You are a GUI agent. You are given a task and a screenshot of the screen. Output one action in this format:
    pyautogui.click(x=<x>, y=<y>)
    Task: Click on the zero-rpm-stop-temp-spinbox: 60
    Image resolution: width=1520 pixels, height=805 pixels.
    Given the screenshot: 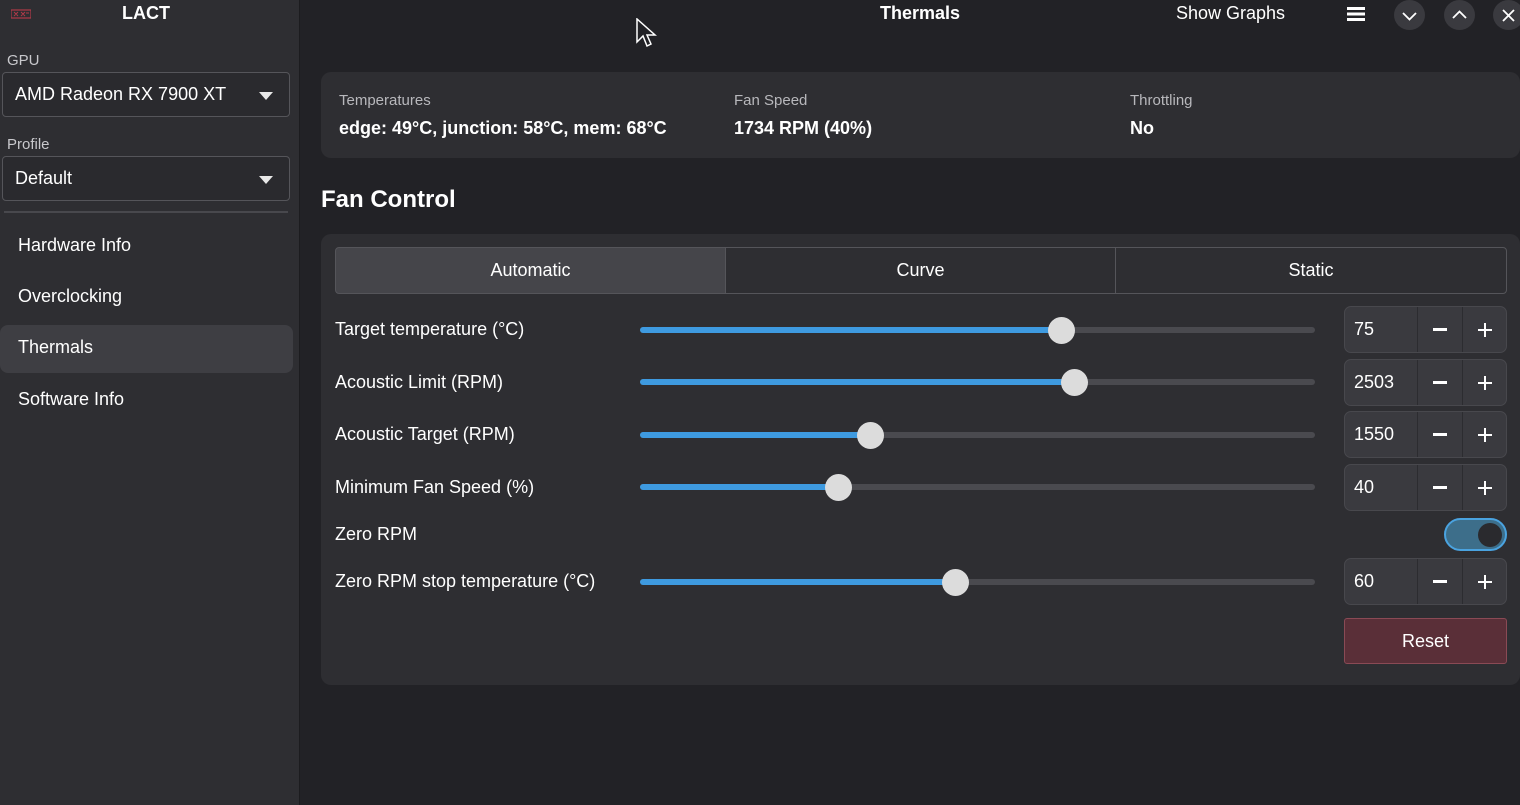 What is the action you would take?
    pyautogui.click(x=1425, y=581)
    